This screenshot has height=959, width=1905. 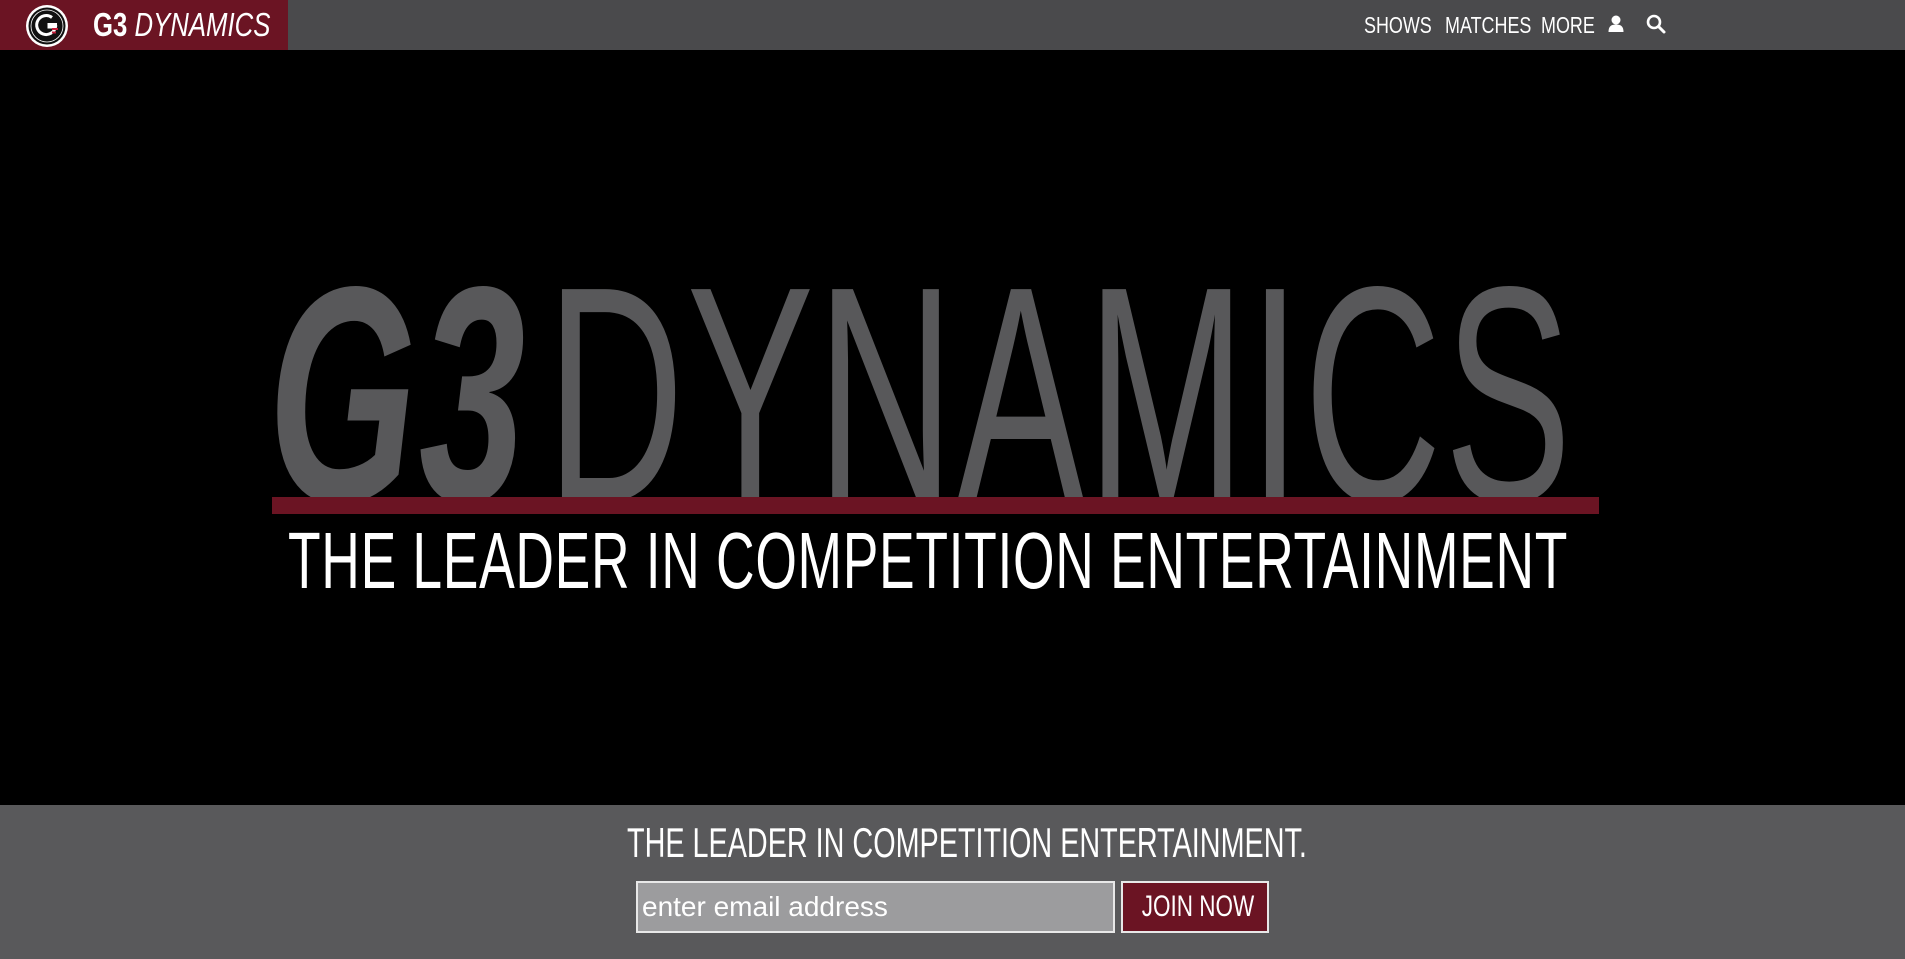 What do you see at coordinates (1656, 24) in the screenshot?
I see `search-icon` at bounding box center [1656, 24].